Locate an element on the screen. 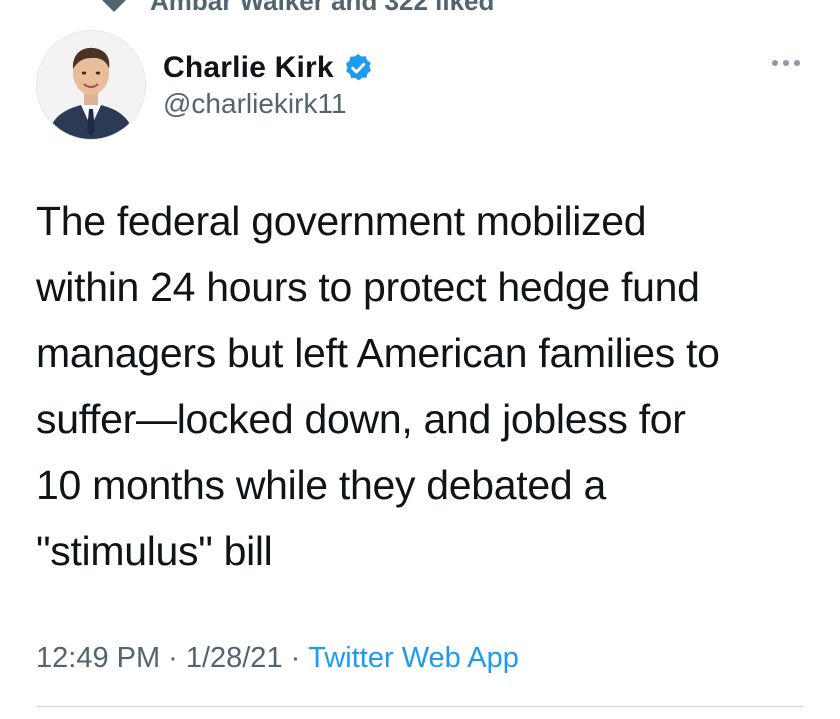 The height and width of the screenshot is (719, 840). more-button is located at coordinates (786, 63).